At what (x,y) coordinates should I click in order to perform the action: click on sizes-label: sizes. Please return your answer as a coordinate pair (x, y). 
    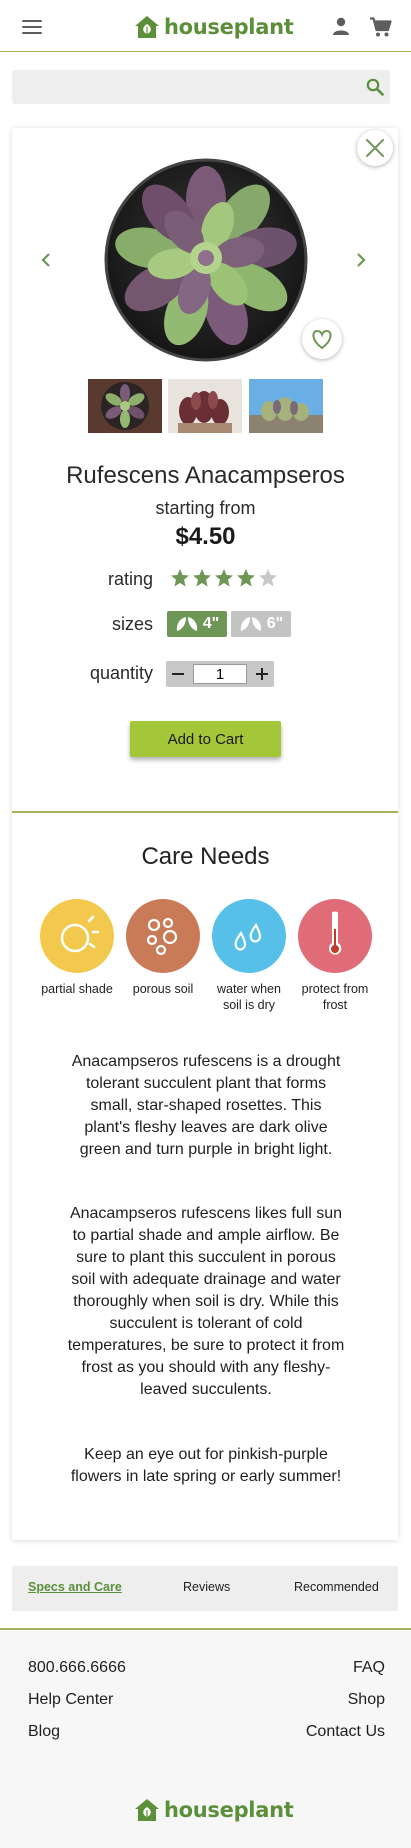
    Looking at the image, I should click on (132, 624).